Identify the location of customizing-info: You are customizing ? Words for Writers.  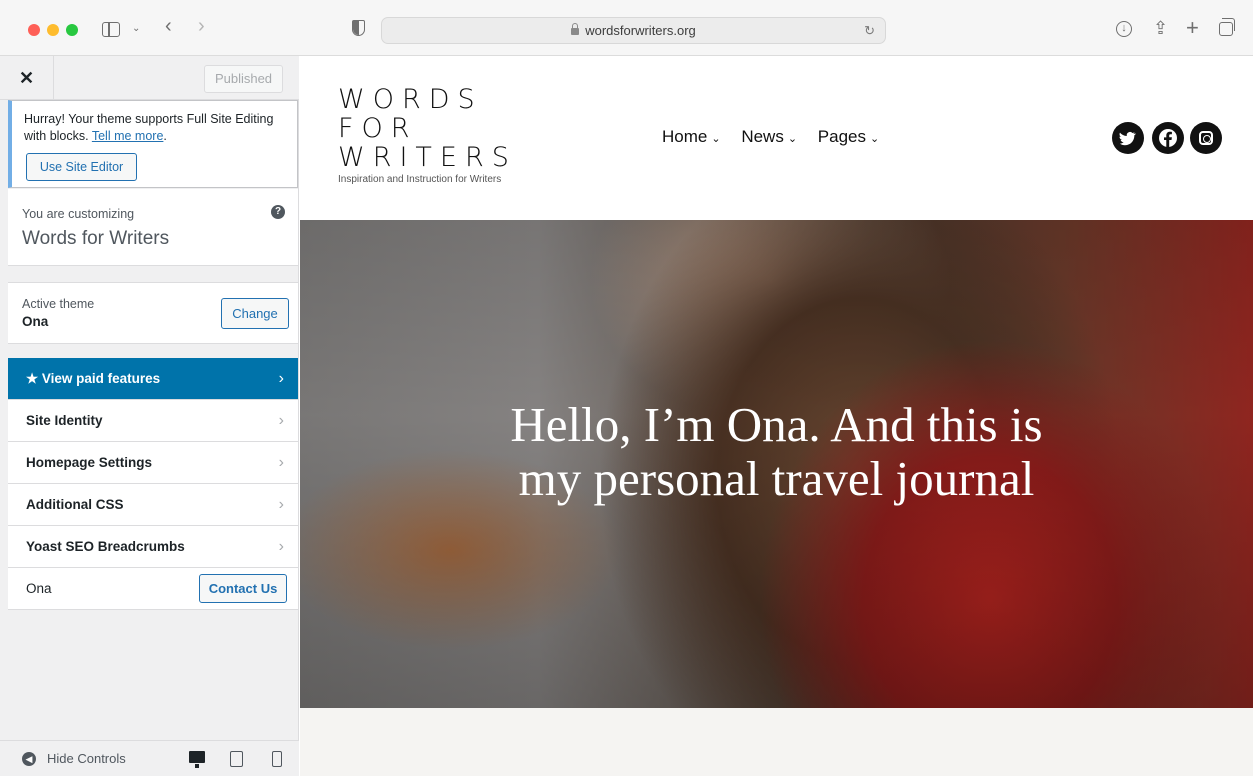
(153, 227).